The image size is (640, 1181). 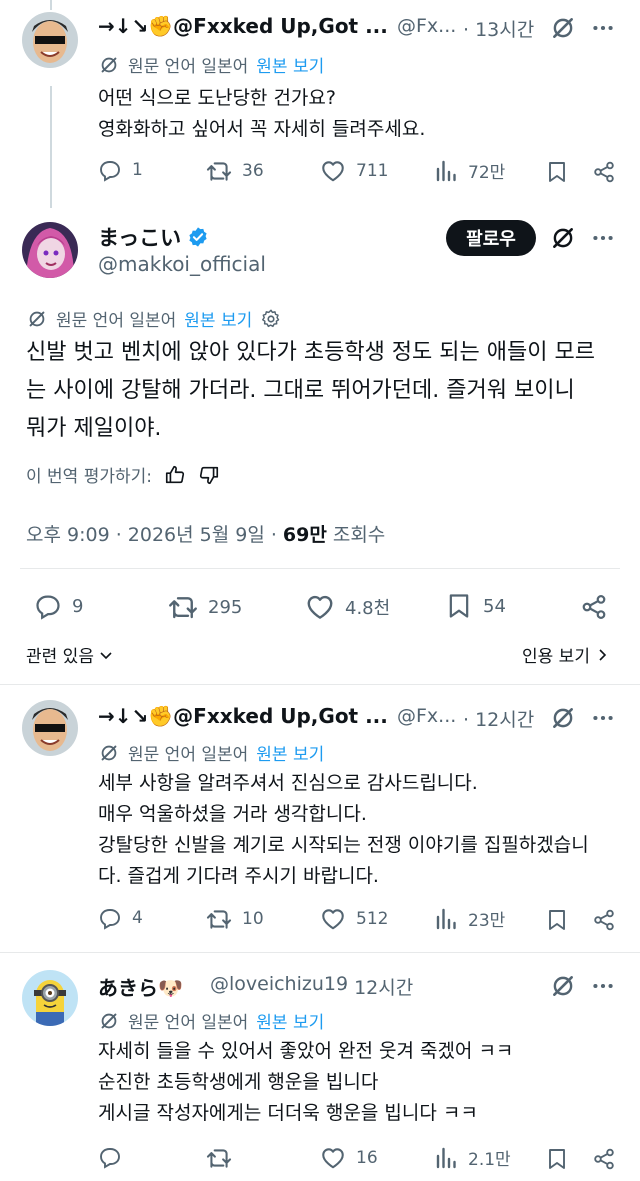 I want to click on related-dropdown: 관련 있음, so click(x=70, y=654).